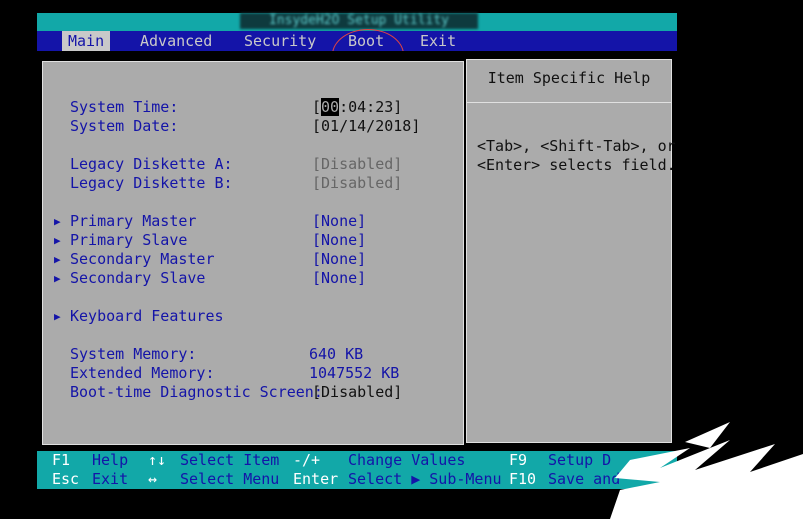 This screenshot has height=519, width=803. What do you see at coordinates (706, 470) in the screenshot?
I see `redaction-scribble` at bounding box center [706, 470].